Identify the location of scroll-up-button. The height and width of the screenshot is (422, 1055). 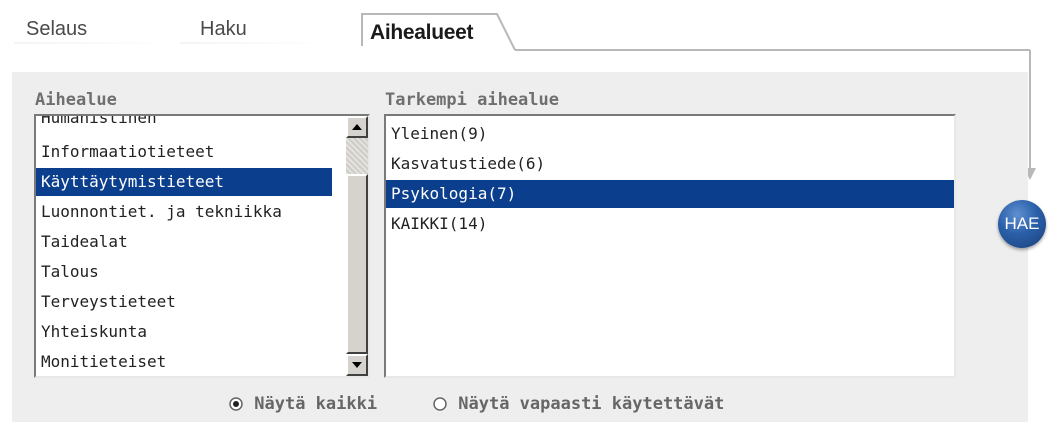
(357, 127).